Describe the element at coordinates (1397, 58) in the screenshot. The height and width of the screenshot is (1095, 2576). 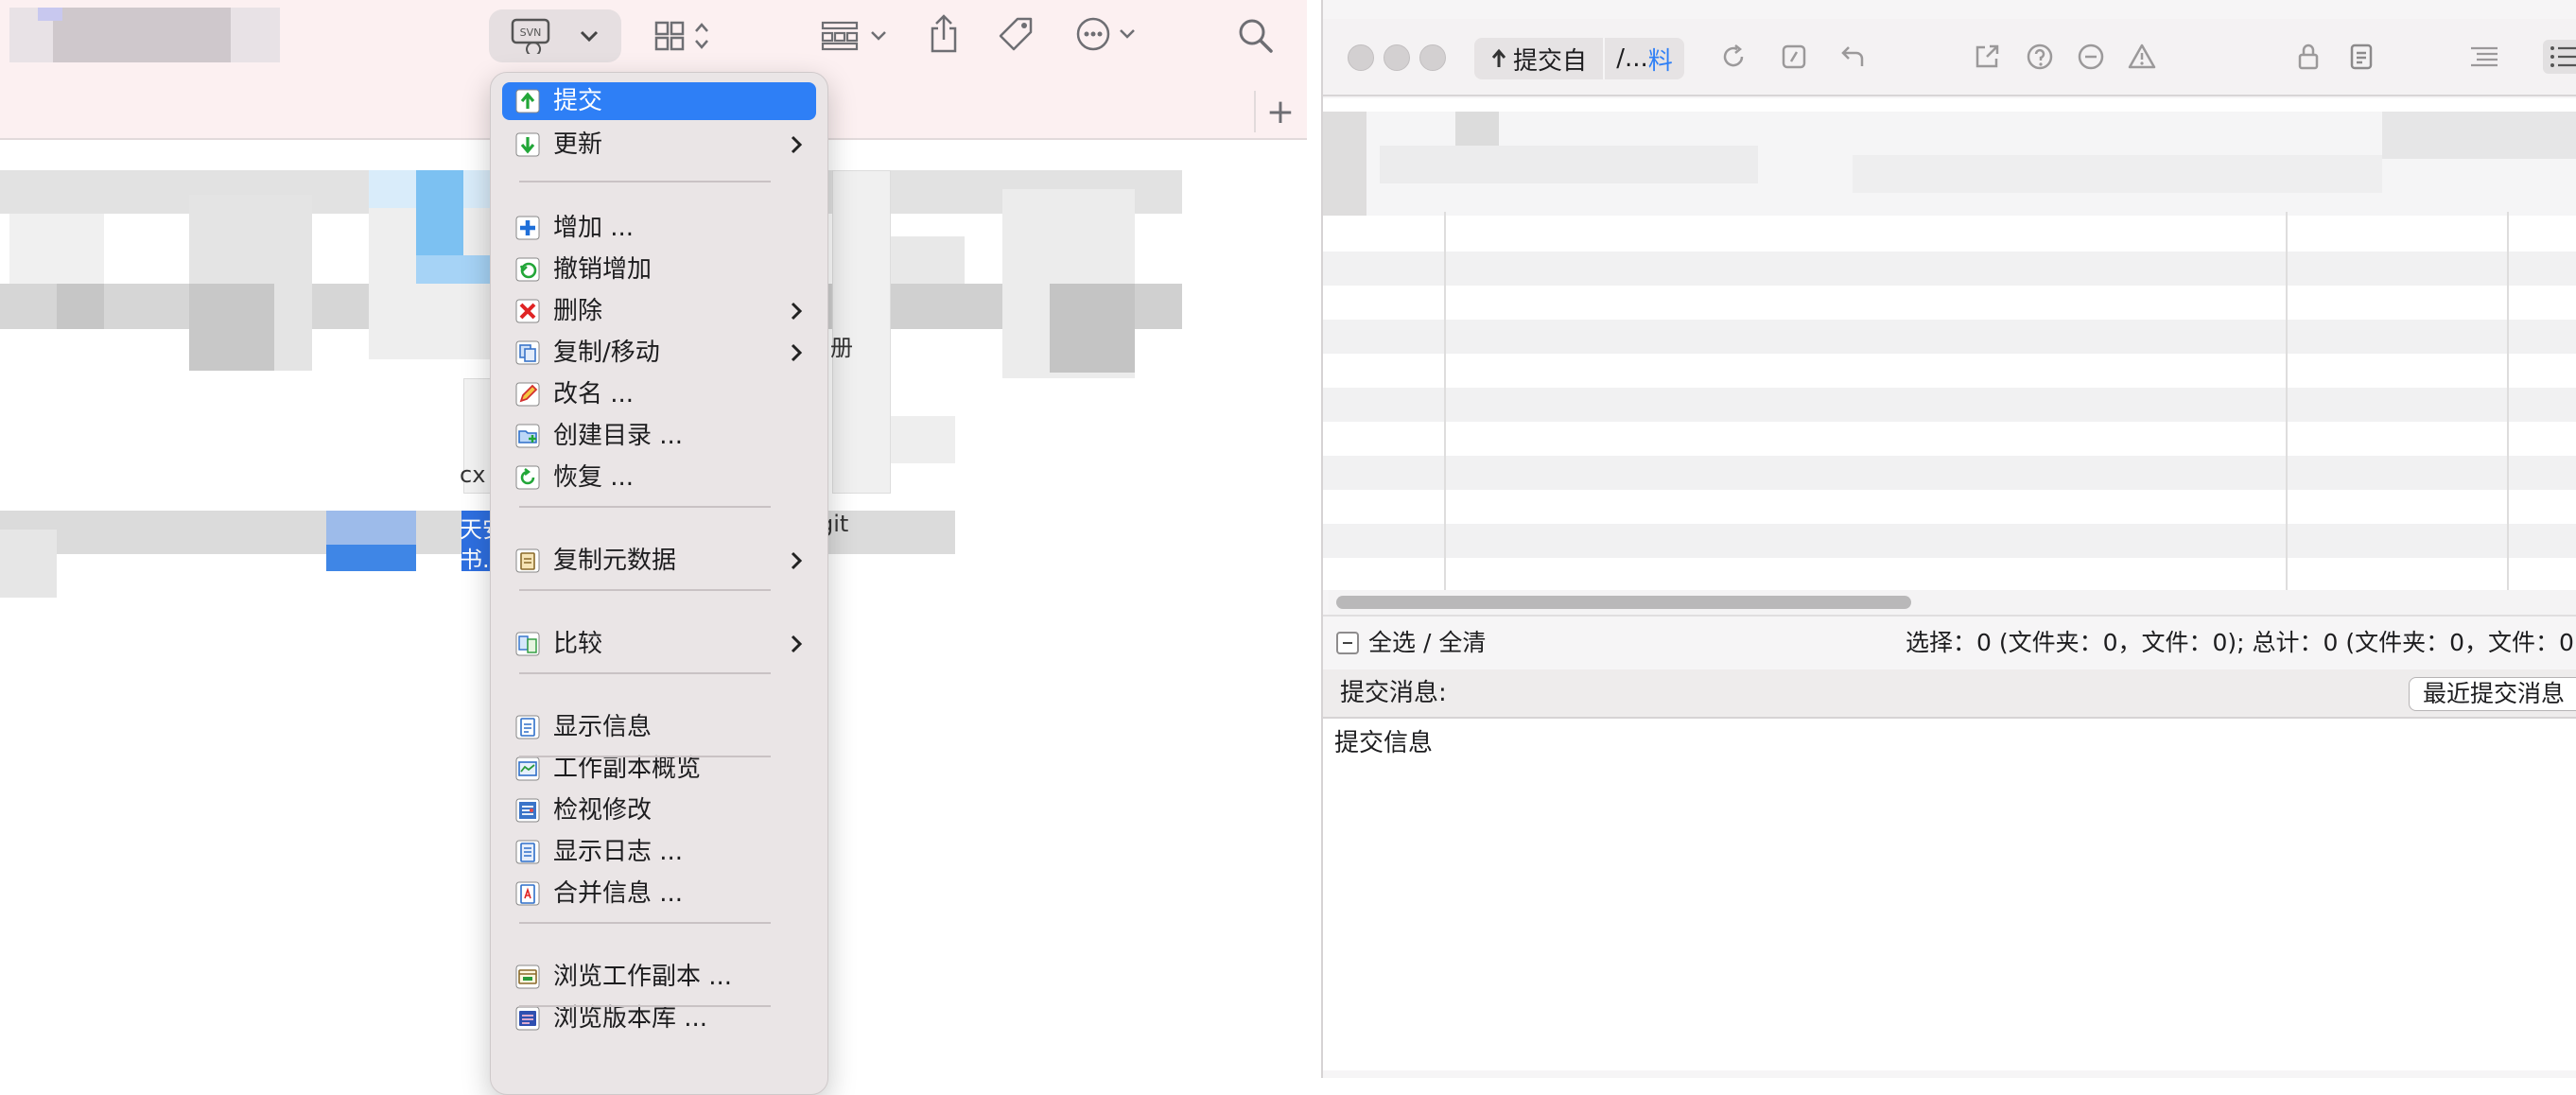
I see `minimize-window-button` at that location.